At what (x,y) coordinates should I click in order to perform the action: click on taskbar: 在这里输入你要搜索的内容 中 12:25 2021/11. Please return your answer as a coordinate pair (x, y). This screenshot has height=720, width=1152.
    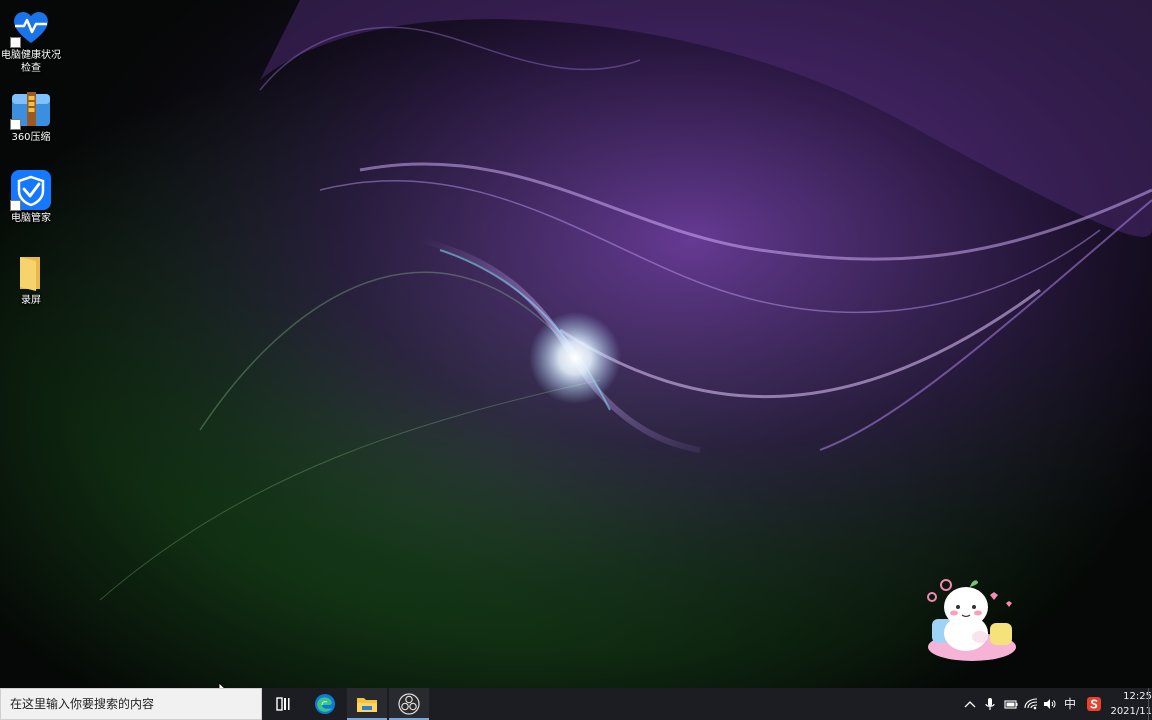
    Looking at the image, I should click on (576, 704).